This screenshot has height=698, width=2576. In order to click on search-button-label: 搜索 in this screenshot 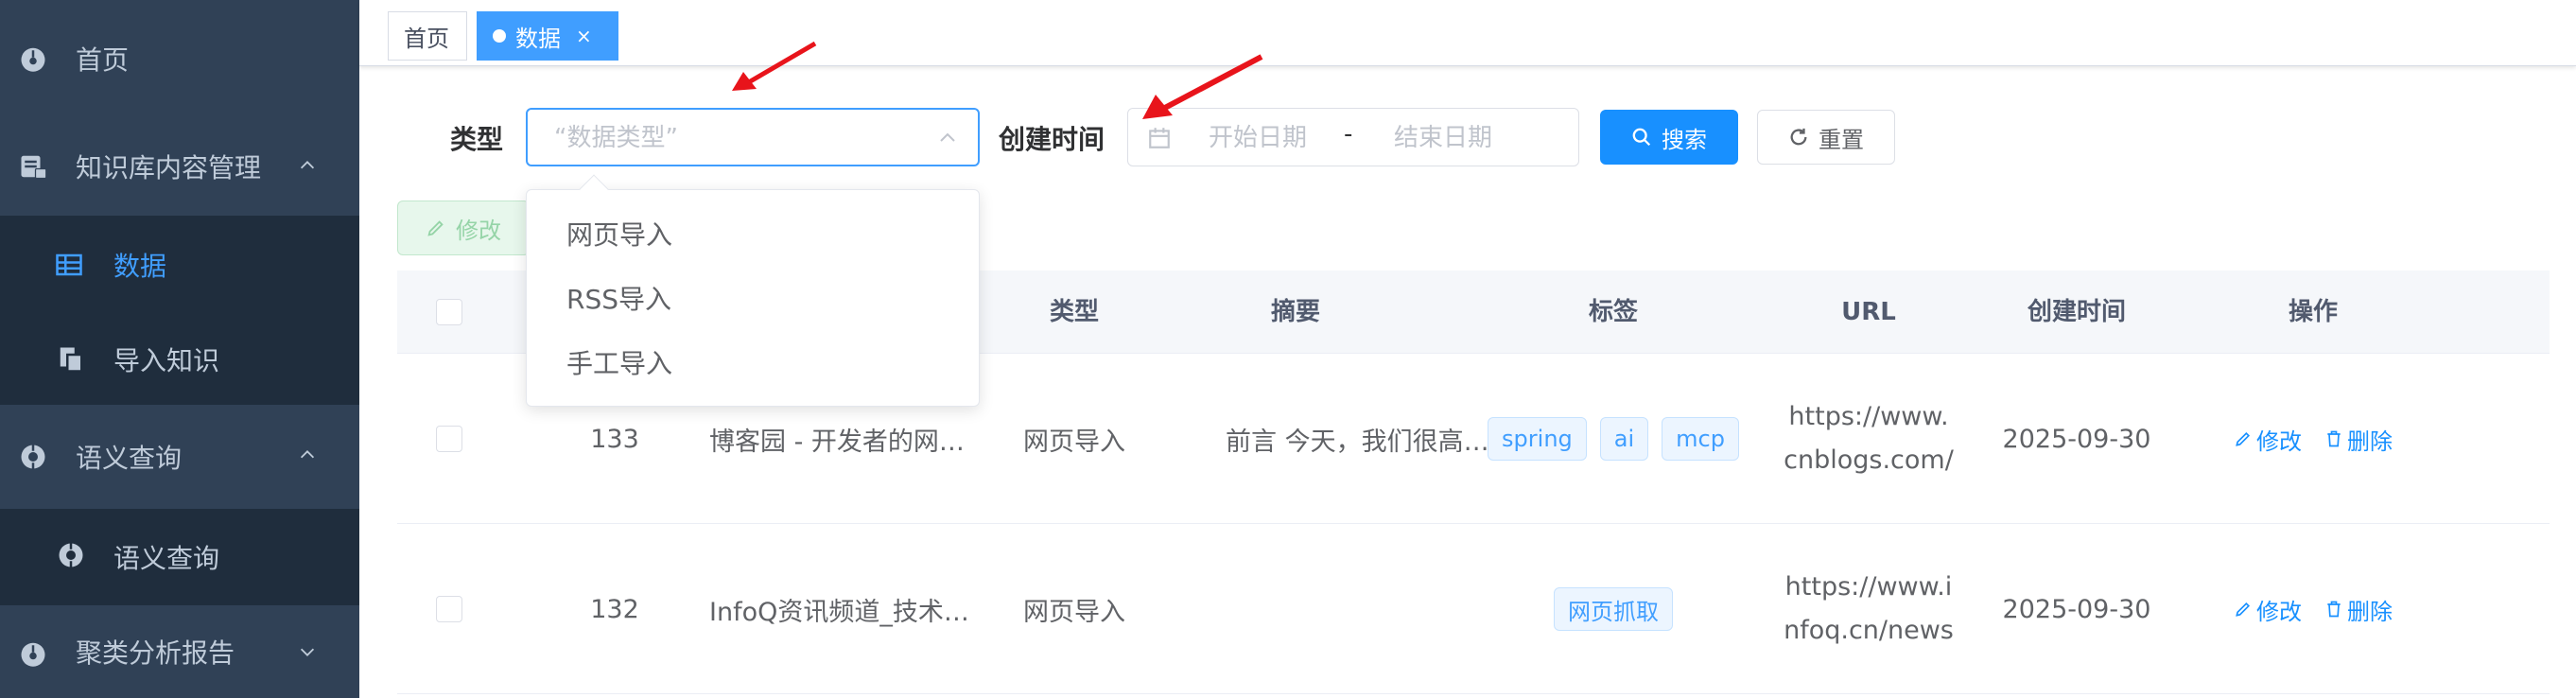, I will do `click(1684, 140)`.